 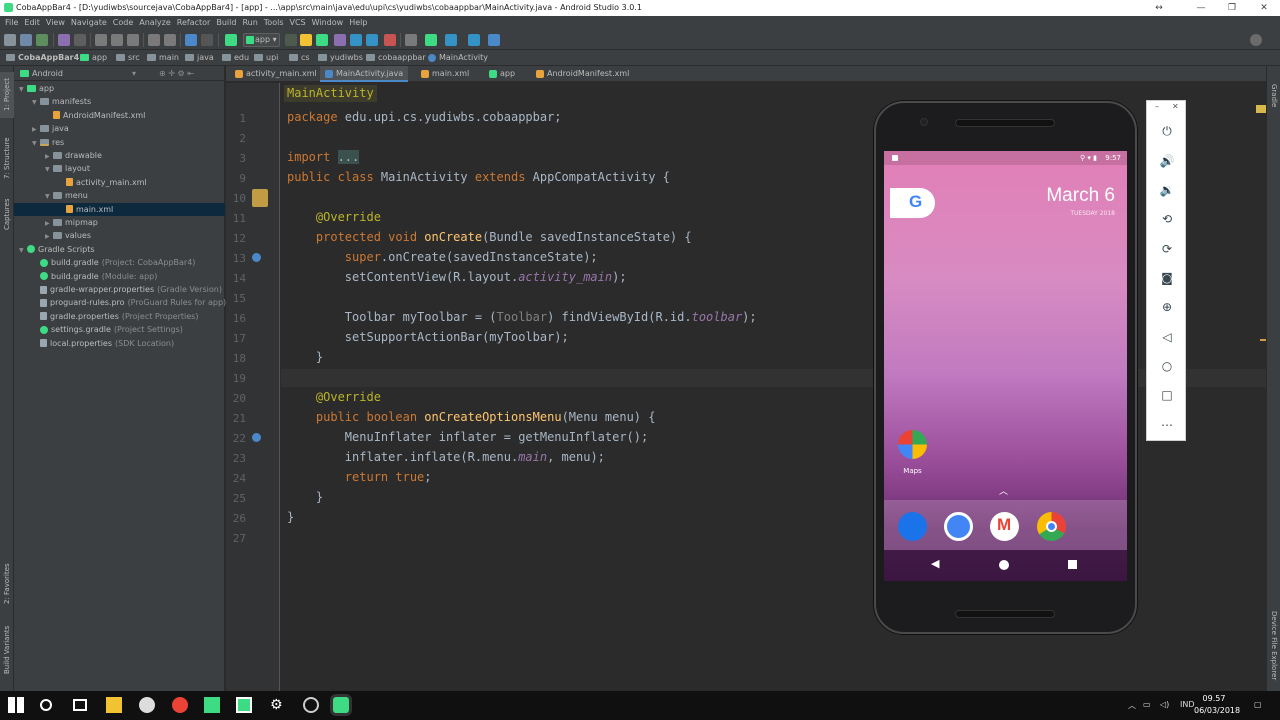 What do you see at coordinates (1167, 219) in the screenshot?
I see `rotate-left-icon: ⟲` at bounding box center [1167, 219].